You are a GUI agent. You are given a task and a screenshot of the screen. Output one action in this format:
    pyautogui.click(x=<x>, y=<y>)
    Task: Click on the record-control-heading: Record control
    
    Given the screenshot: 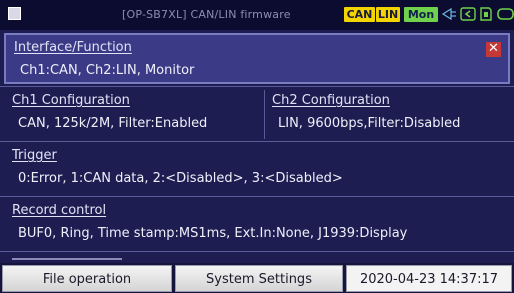 What is the action you would take?
    pyautogui.click(x=59, y=210)
    